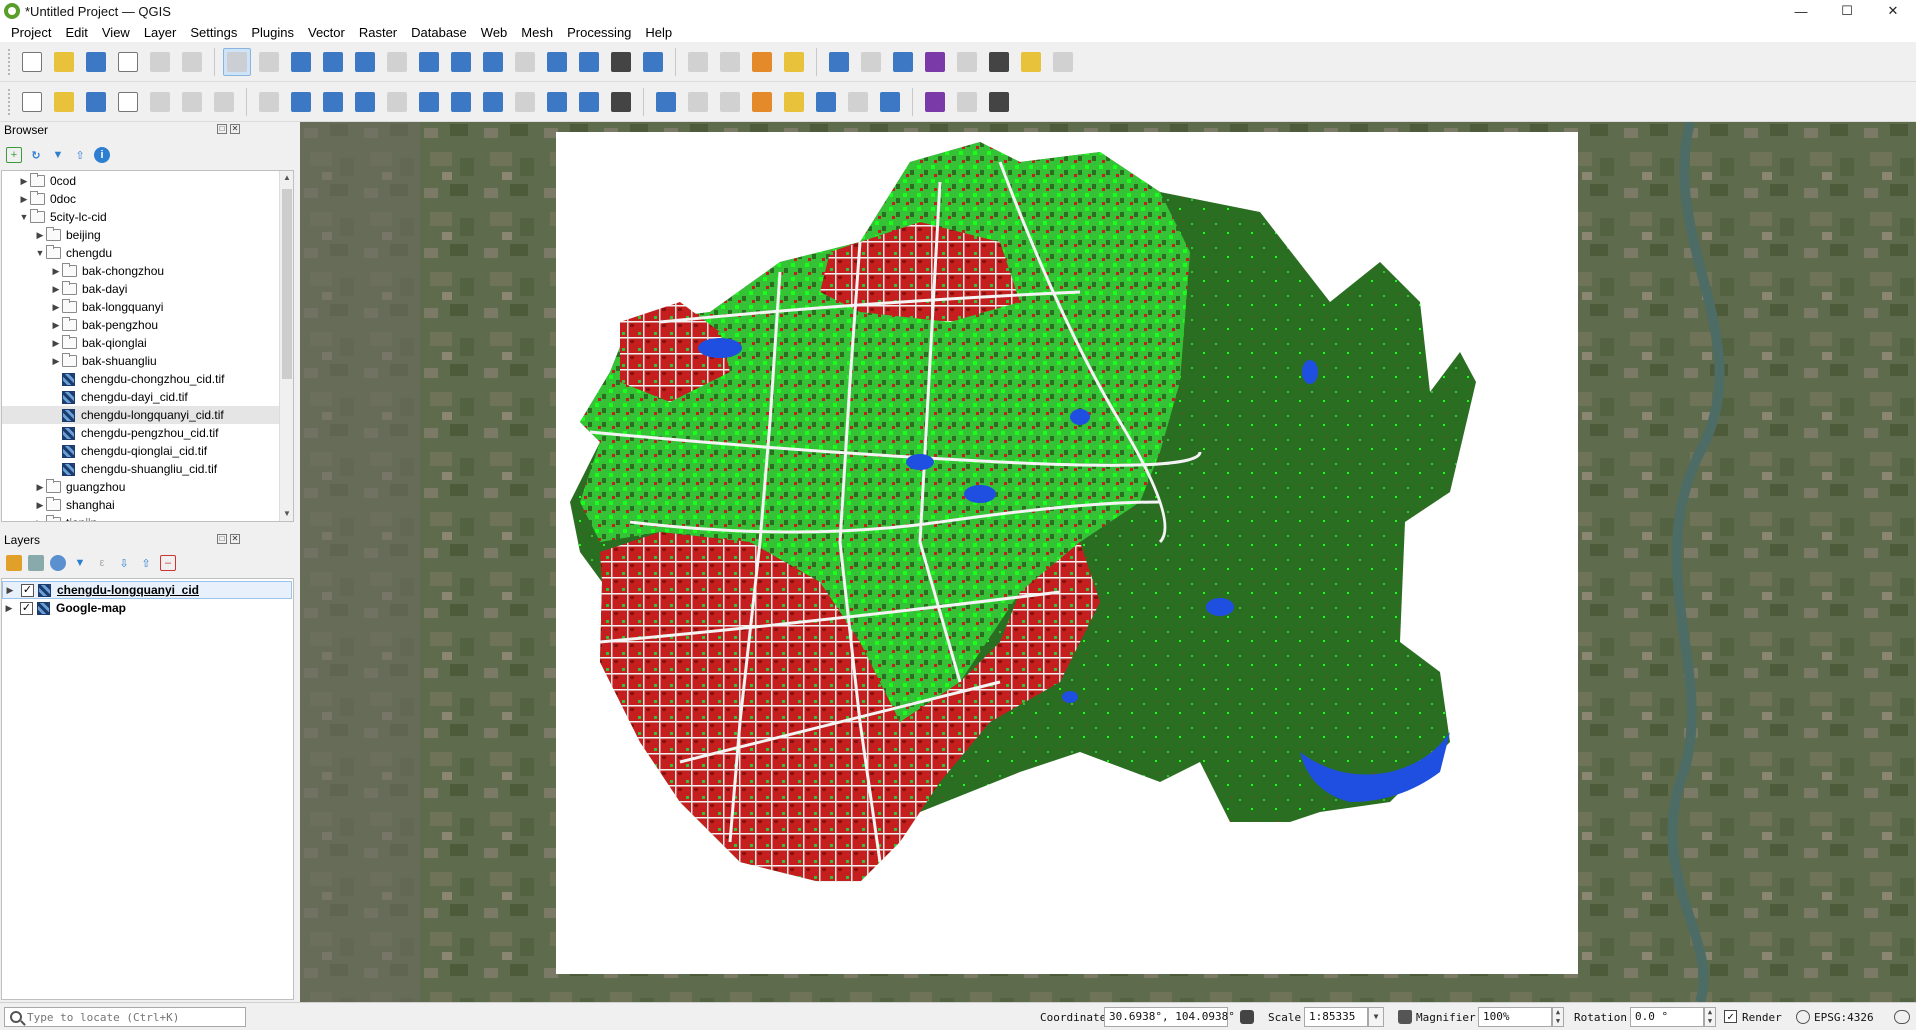 The image size is (1916, 1030). What do you see at coordinates (537, 32) in the screenshot?
I see `menu-mesh: Mesh` at bounding box center [537, 32].